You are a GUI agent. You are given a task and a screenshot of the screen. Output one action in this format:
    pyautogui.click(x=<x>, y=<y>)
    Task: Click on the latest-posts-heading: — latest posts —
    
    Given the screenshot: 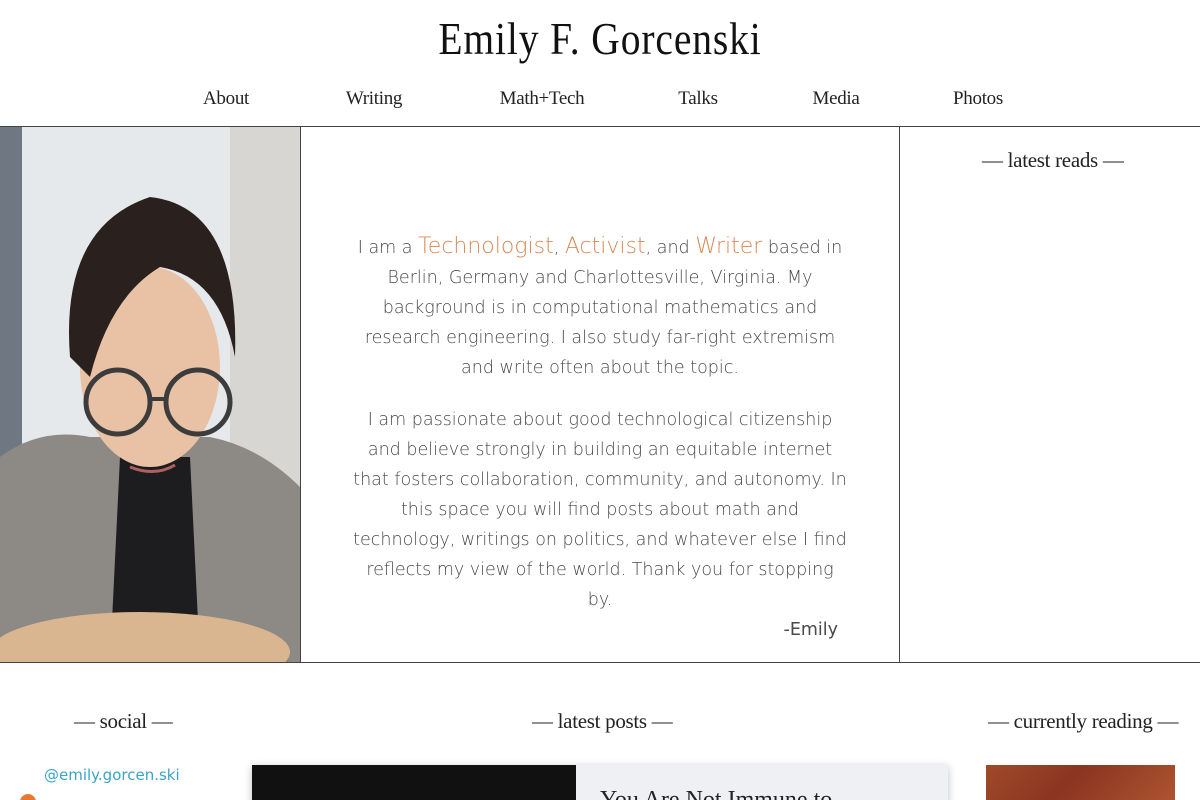 What is the action you would take?
    pyautogui.click(x=602, y=721)
    